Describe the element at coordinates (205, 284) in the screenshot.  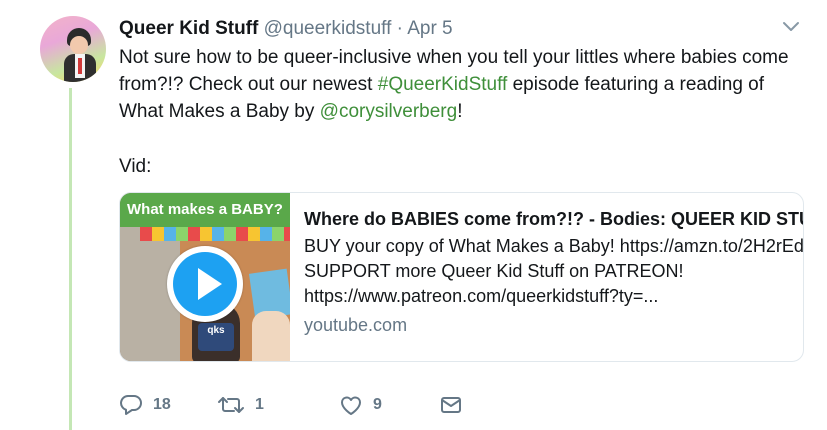
I see `play-icon` at that location.